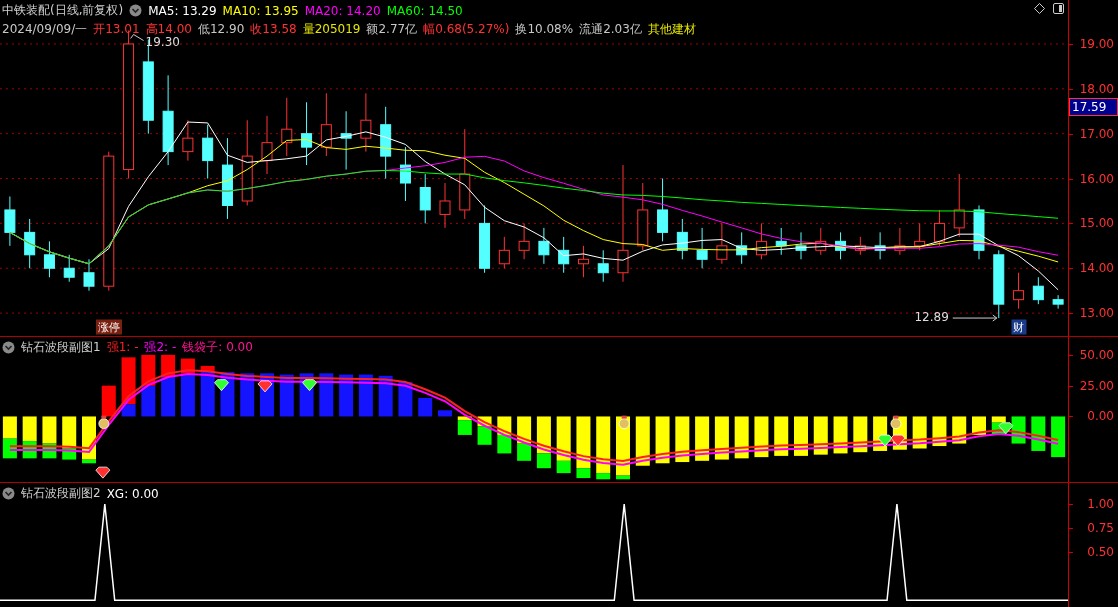 The height and width of the screenshot is (607, 1118). I want to click on quote-value: 额2.77亿, so click(392, 29).